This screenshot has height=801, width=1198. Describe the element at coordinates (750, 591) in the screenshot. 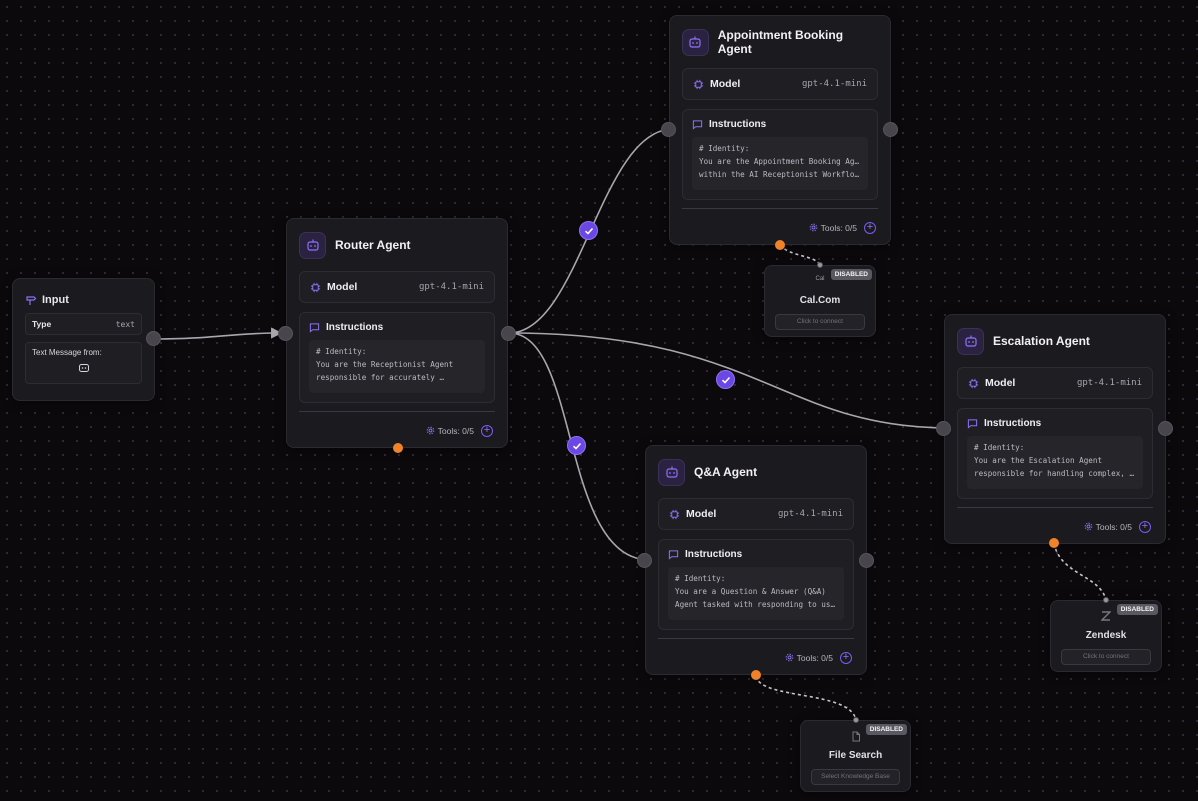

I see `instructions-line: You are a Question & Answer (Q&A)` at that location.